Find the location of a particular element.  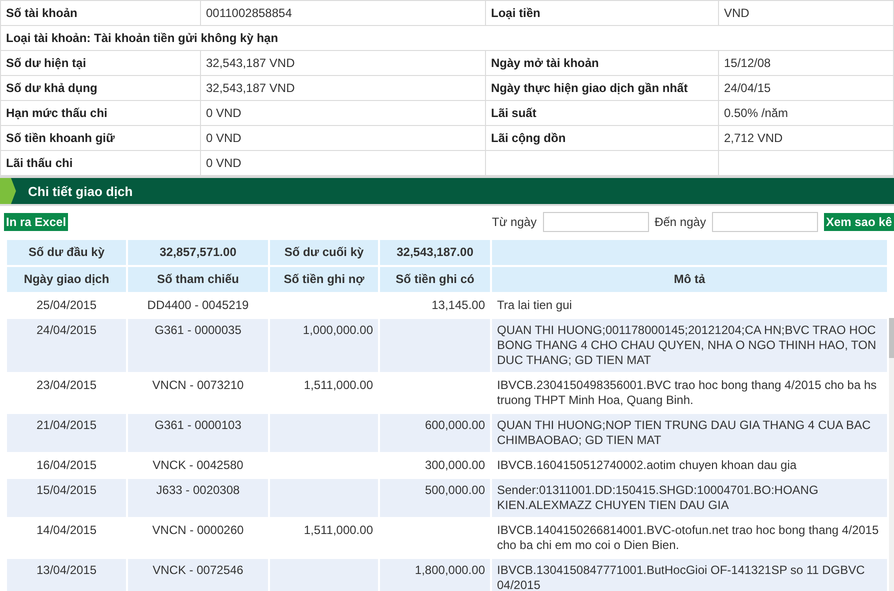

info-label: Số tiền khoanh giữ is located at coordinates (100, 138).